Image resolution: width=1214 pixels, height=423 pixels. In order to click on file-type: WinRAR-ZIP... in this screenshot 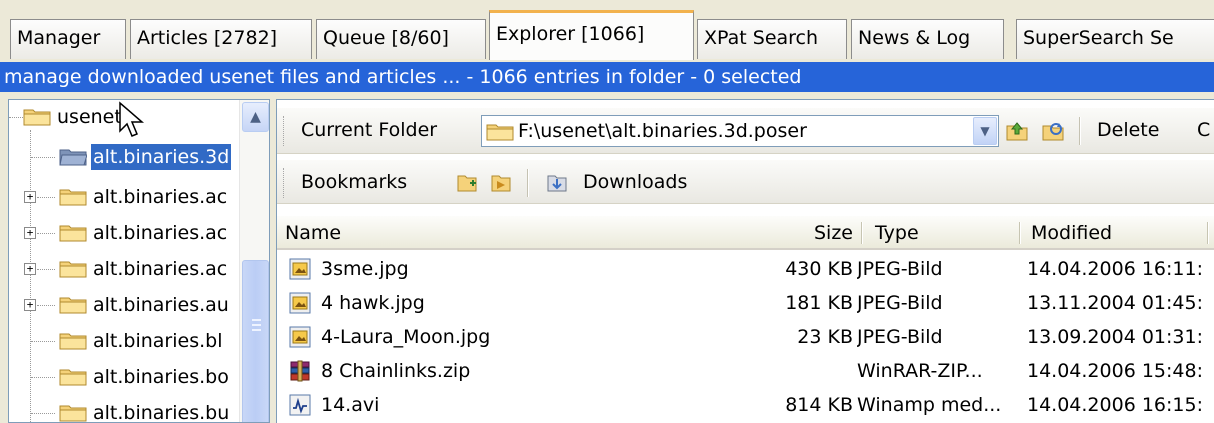, I will do `click(920, 371)`.